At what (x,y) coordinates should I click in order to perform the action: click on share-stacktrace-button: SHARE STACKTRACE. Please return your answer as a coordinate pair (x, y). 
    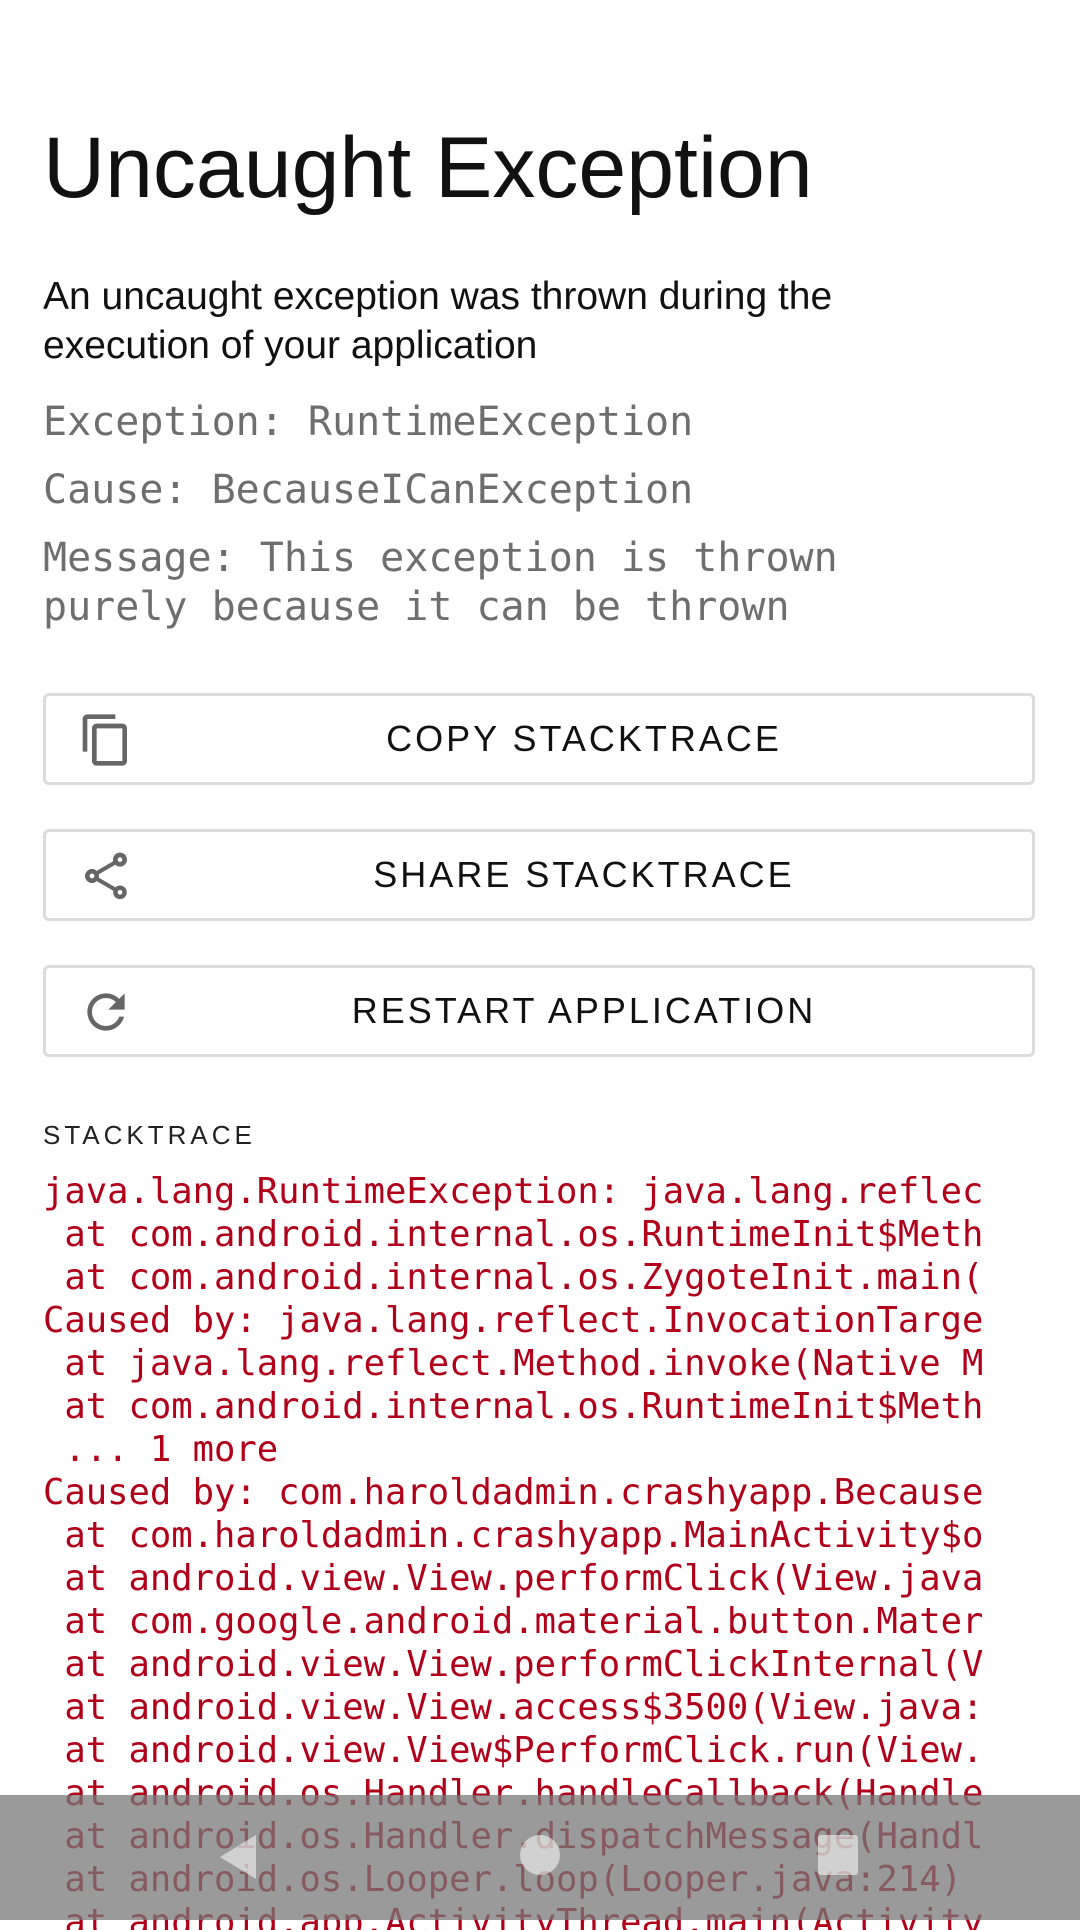
    Looking at the image, I should click on (539, 875).